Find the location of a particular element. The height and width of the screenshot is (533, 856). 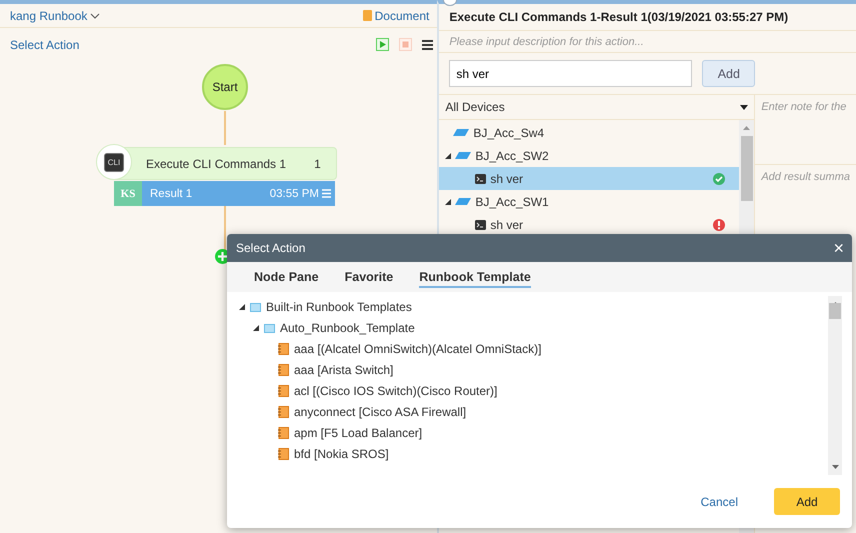

chevron-down-icon is located at coordinates (95, 15).